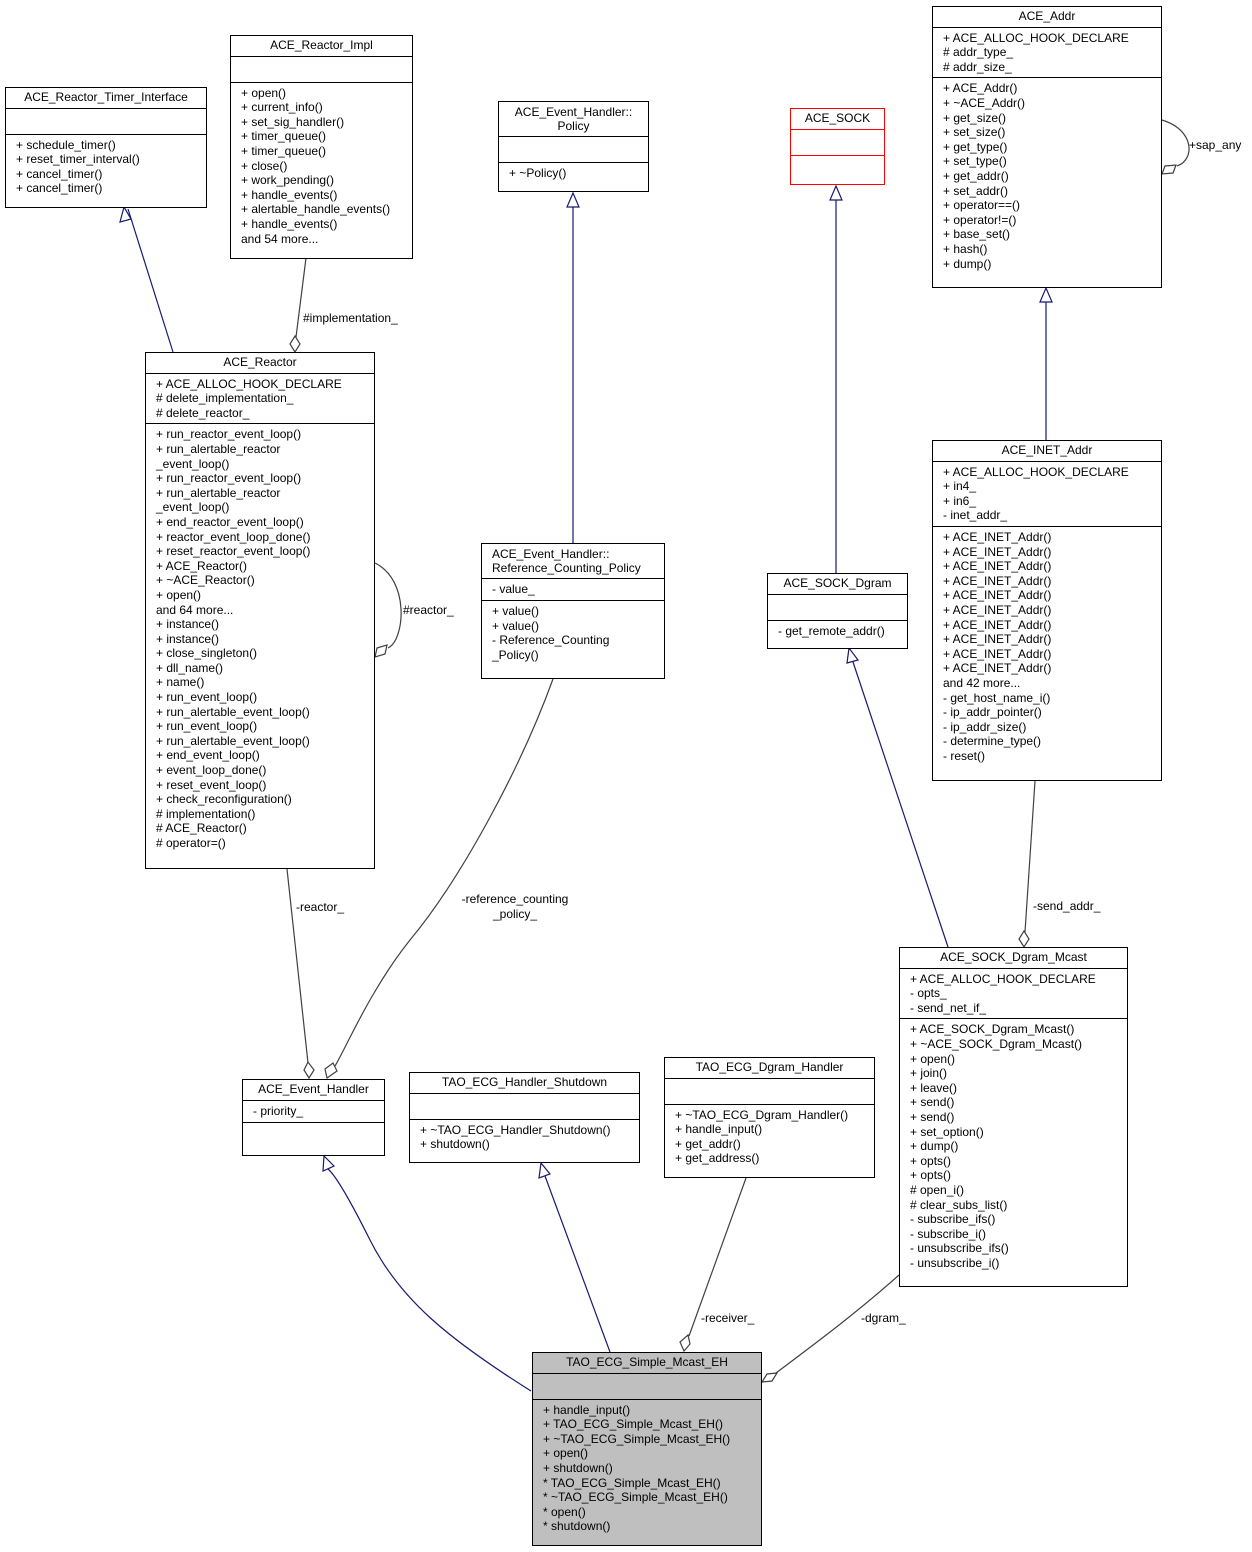 This screenshot has height=1552, width=1252. I want to click on member-item: + reset_reactor_event_loop(), so click(233, 551).